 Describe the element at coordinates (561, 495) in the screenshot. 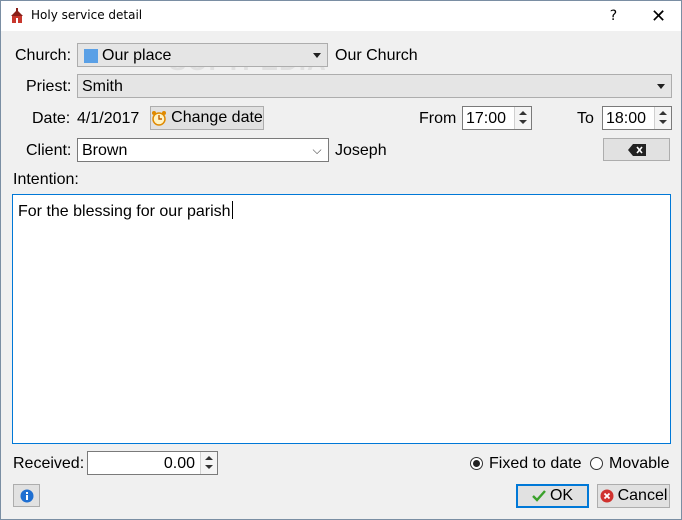

I see `ok-label: OK` at that location.